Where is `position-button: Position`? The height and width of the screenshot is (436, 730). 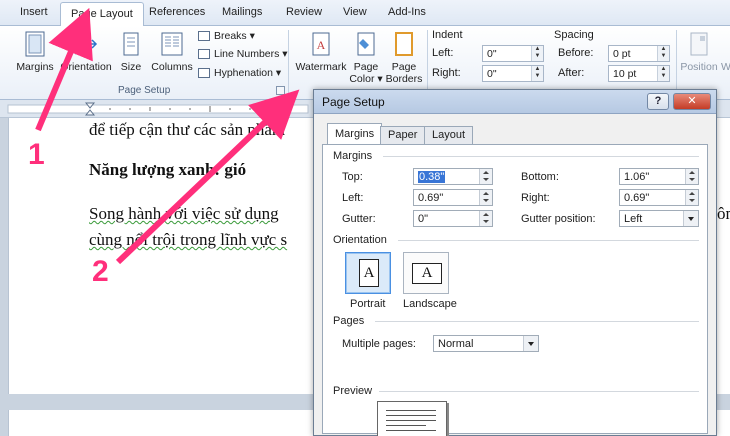 position-button: Position is located at coordinates (699, 51).